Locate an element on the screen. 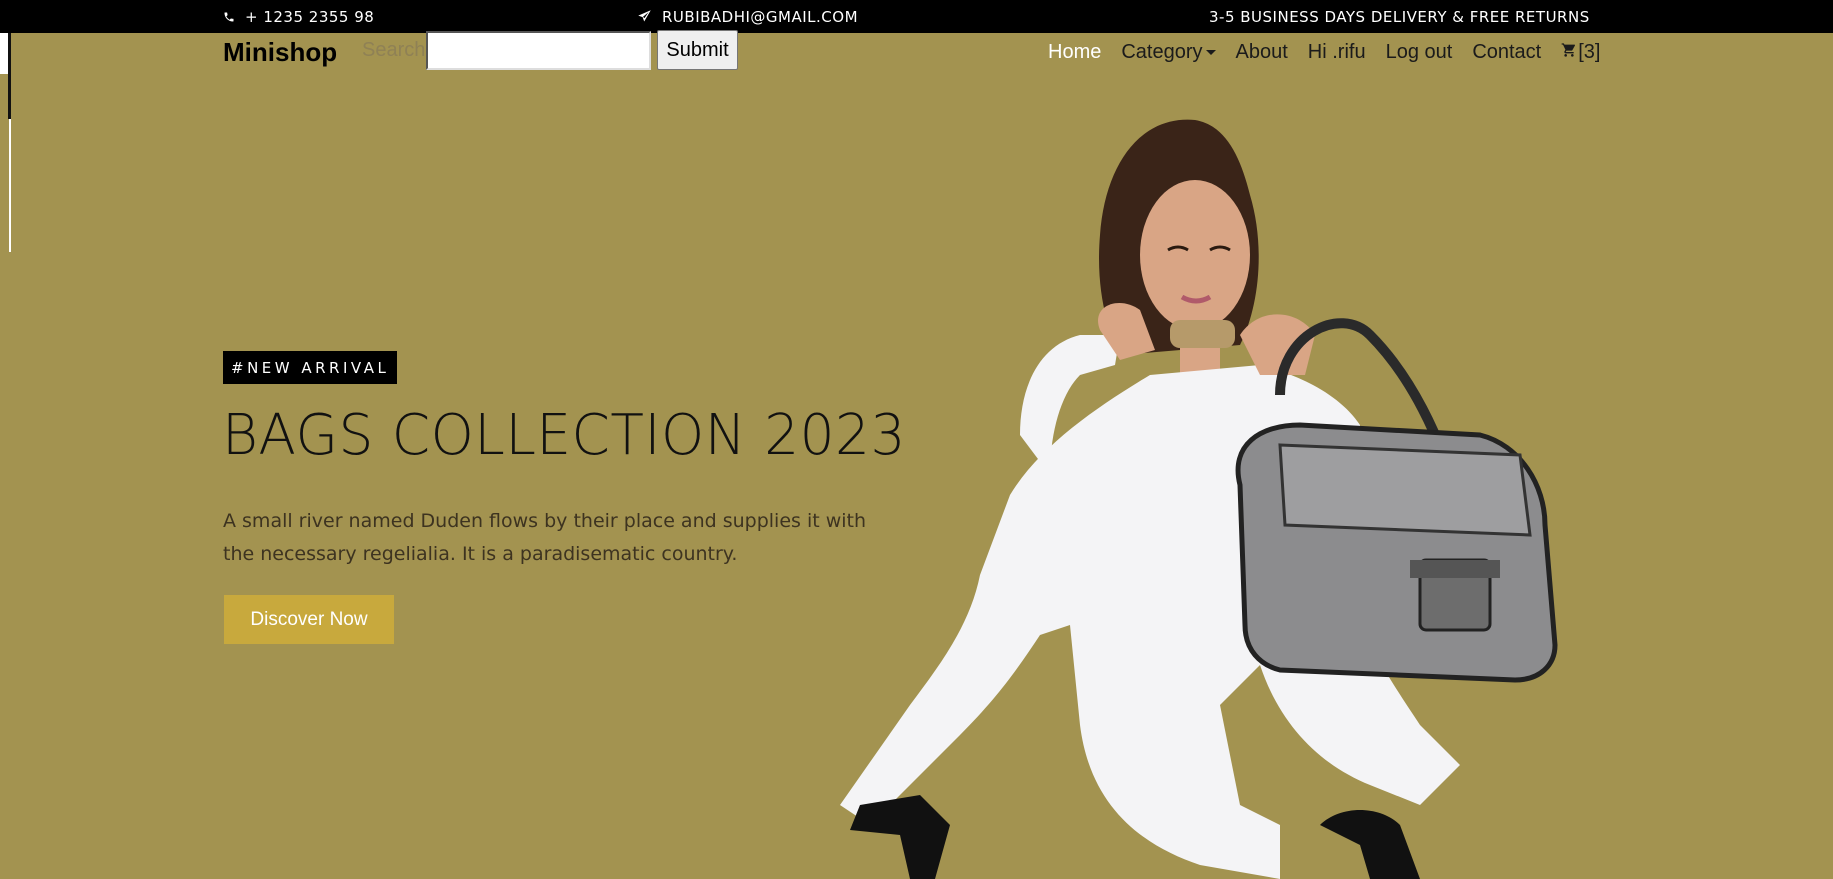  phone-number: + 1235 2355 98 is located at coordinates (310, 16).